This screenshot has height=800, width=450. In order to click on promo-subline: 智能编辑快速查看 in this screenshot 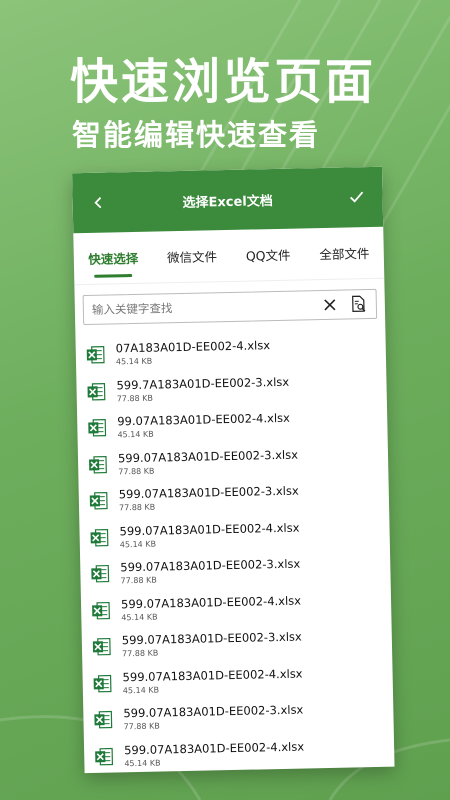, I will do `click(196, 135)`.